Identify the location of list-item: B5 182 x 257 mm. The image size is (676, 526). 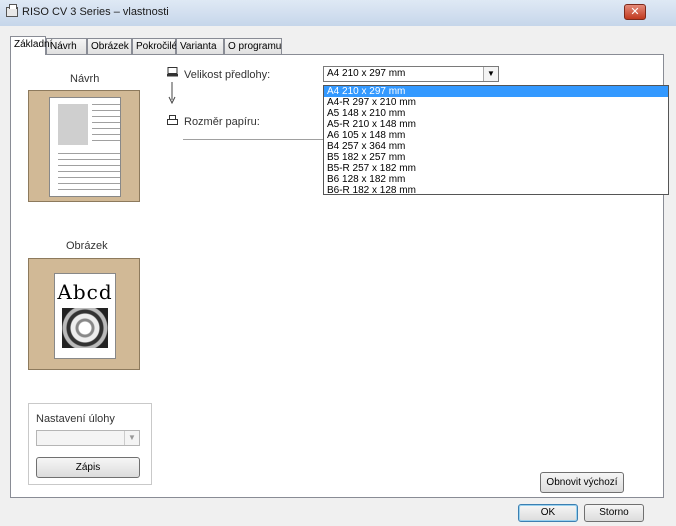
(496, 157).